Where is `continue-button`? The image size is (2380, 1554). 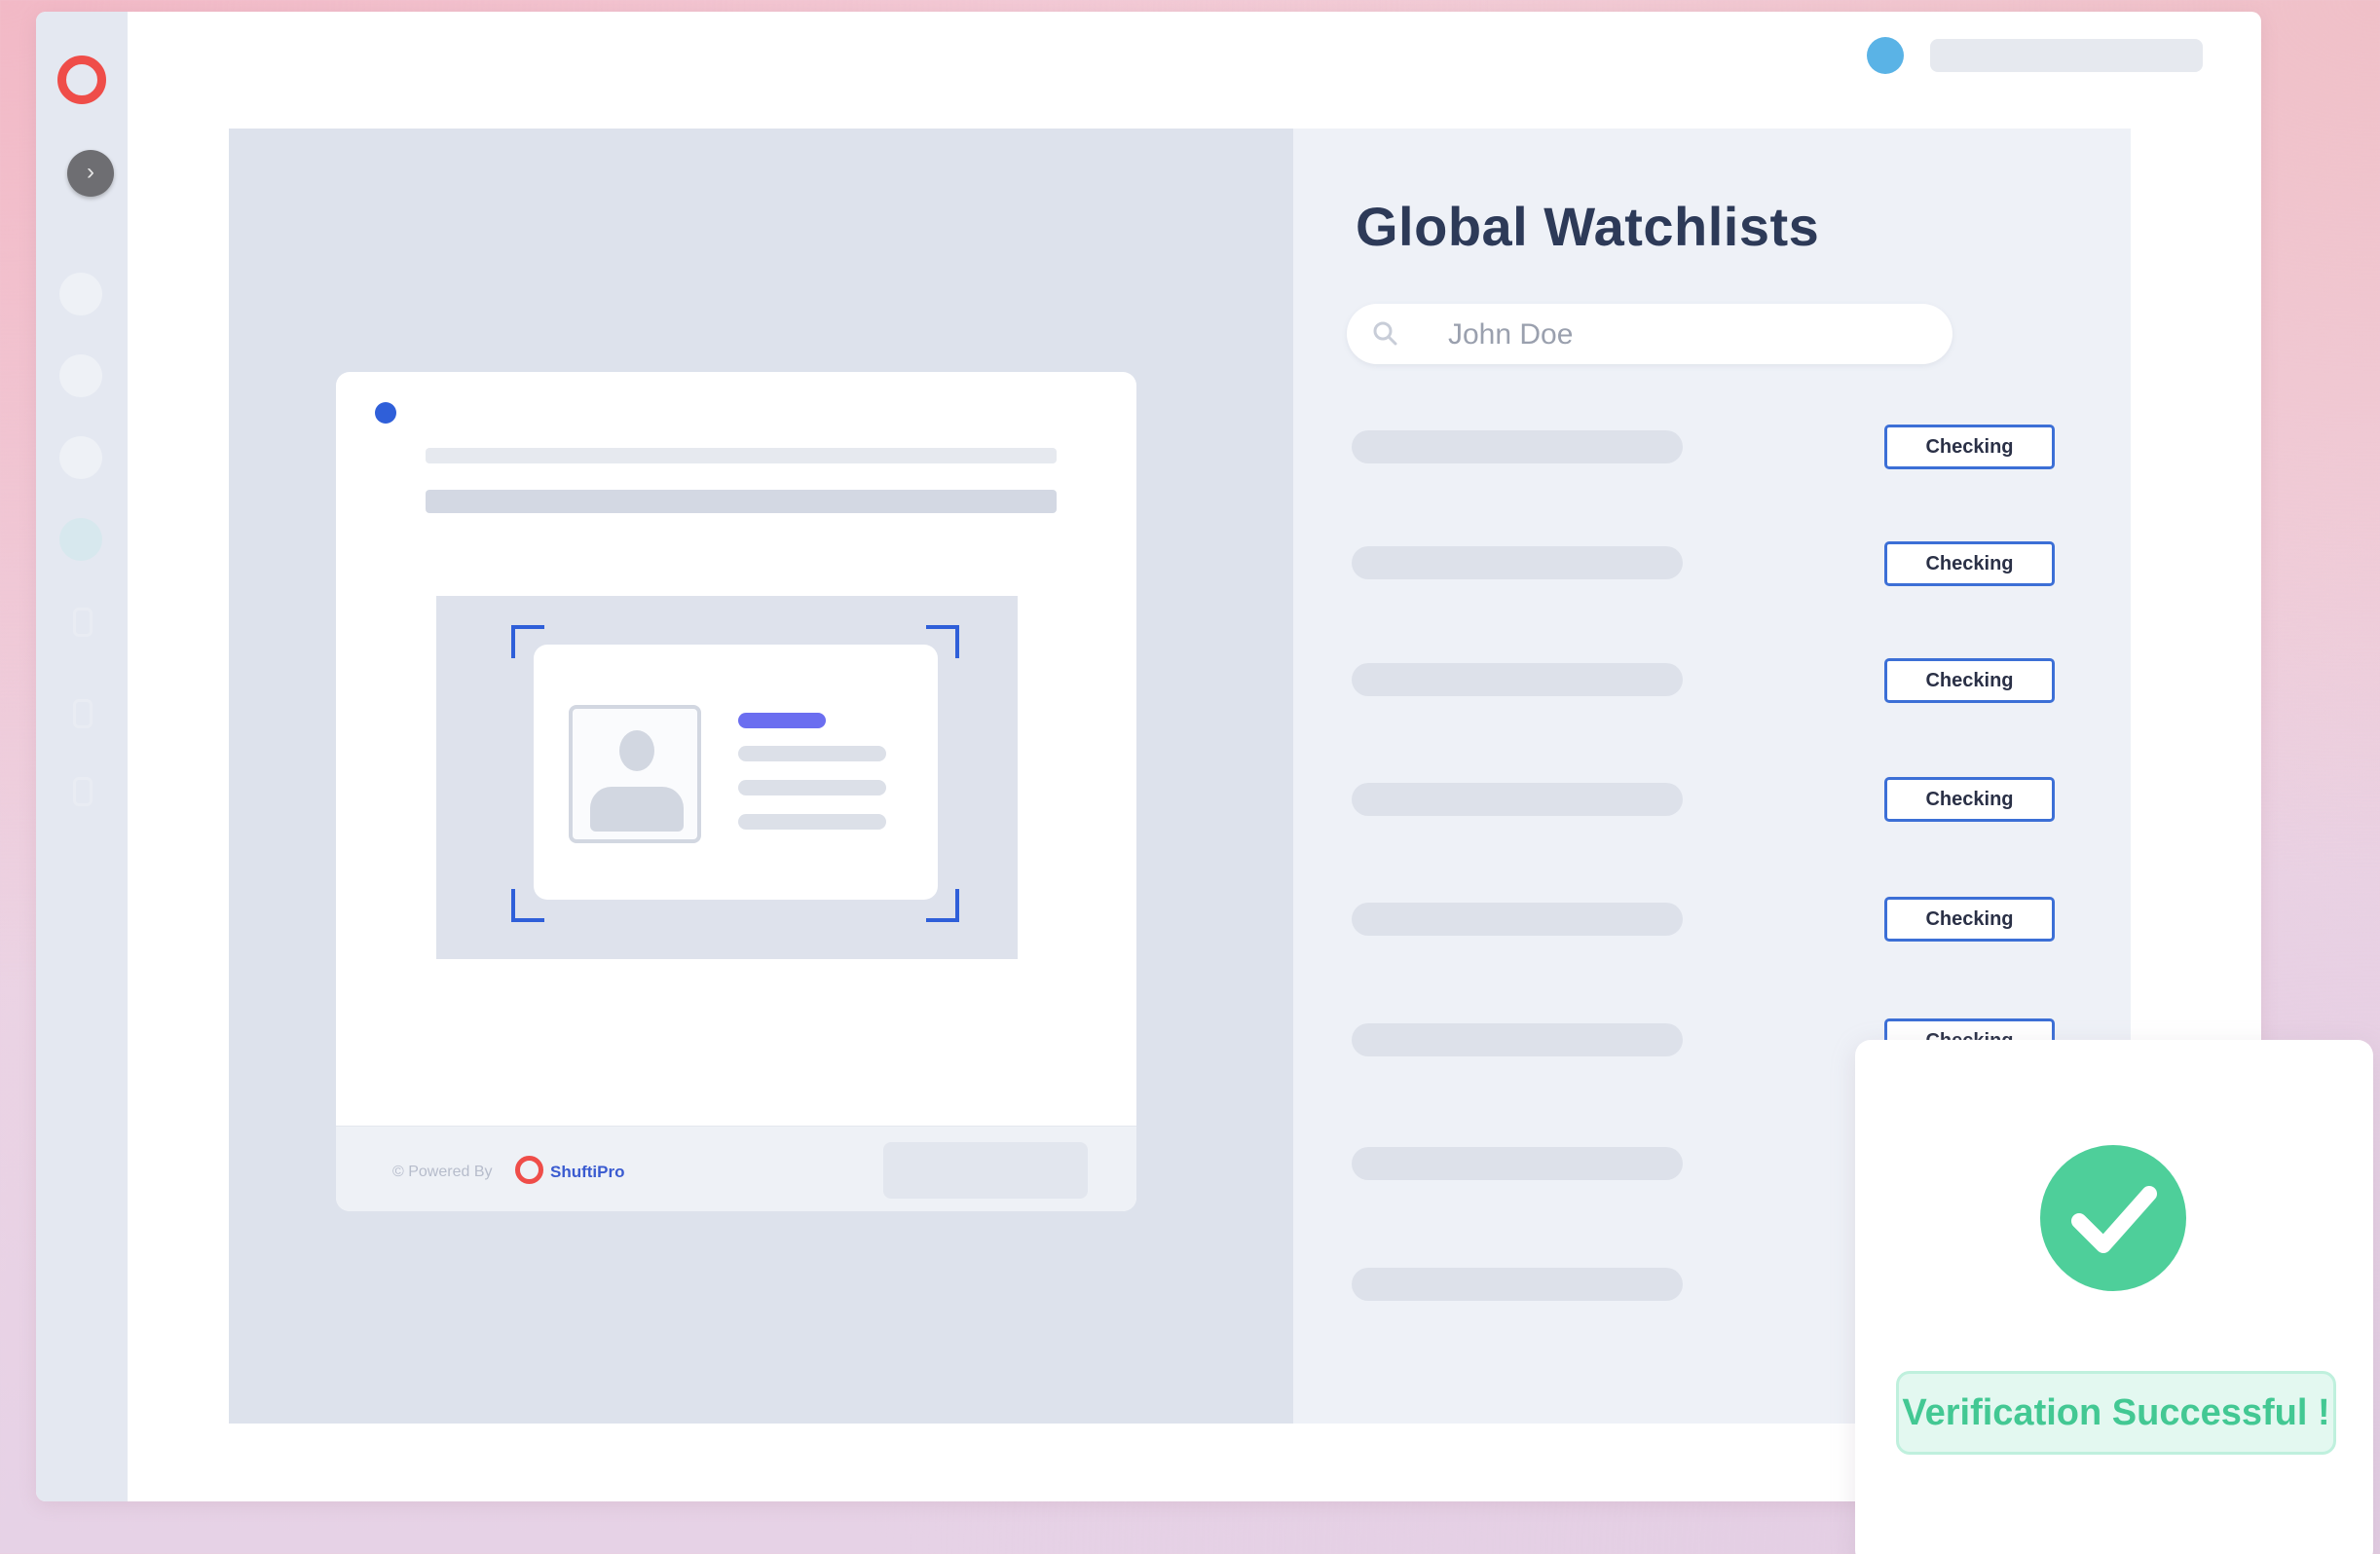
continue-button is located at coordinates (985, 1170).